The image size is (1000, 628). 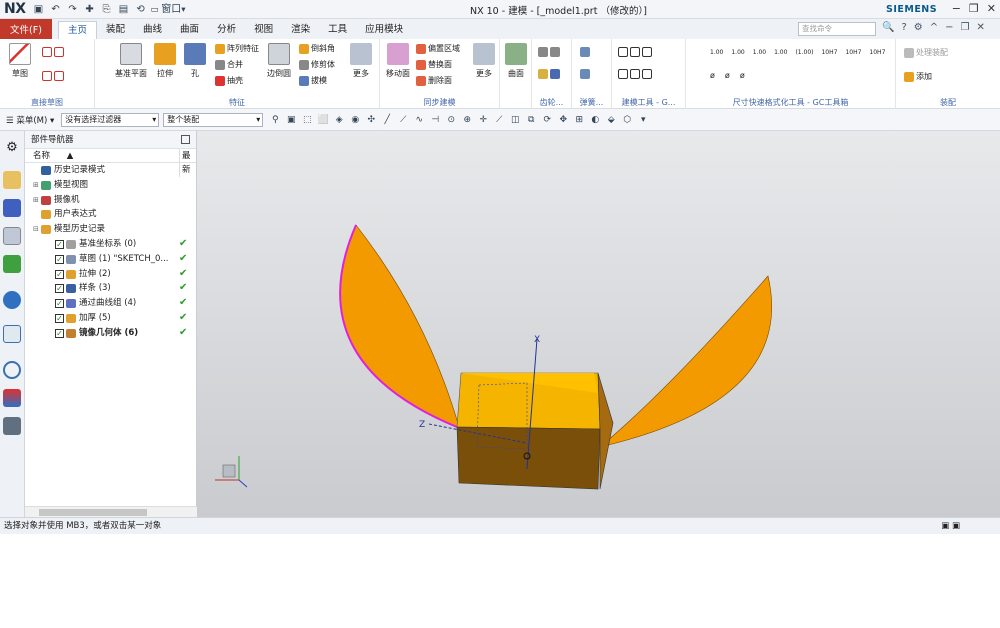 What do you see at coordinates (531, 120) in the screenshot?
I see `view-fit-icon: ⧉` at bounding box center [531, 120].